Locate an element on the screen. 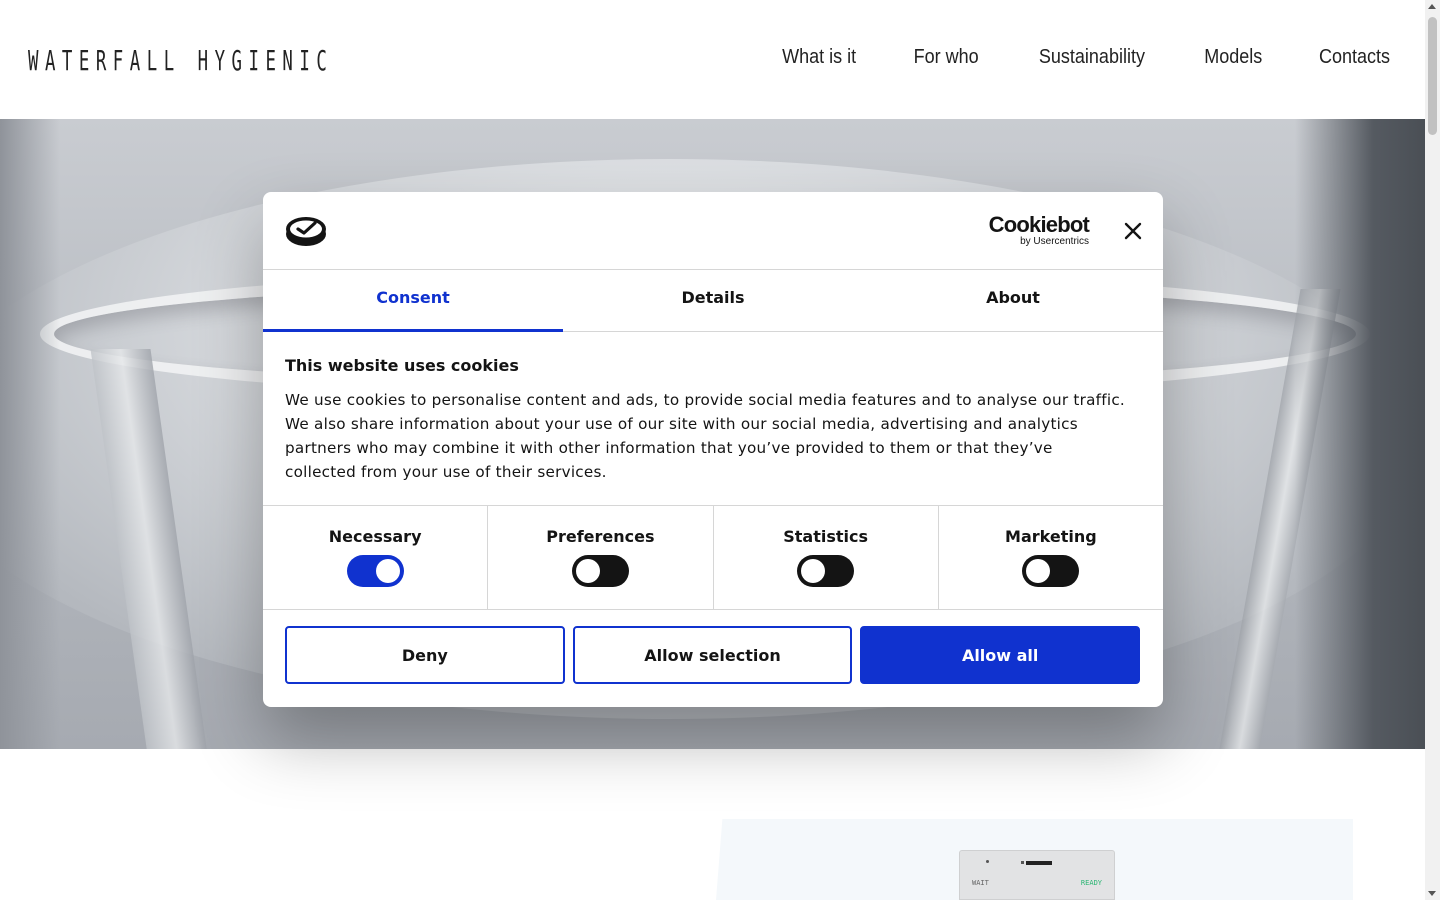 This screenshot has height=900, width=1440. dialog-title: This website uses cookies is located at coordinates (402, 365).